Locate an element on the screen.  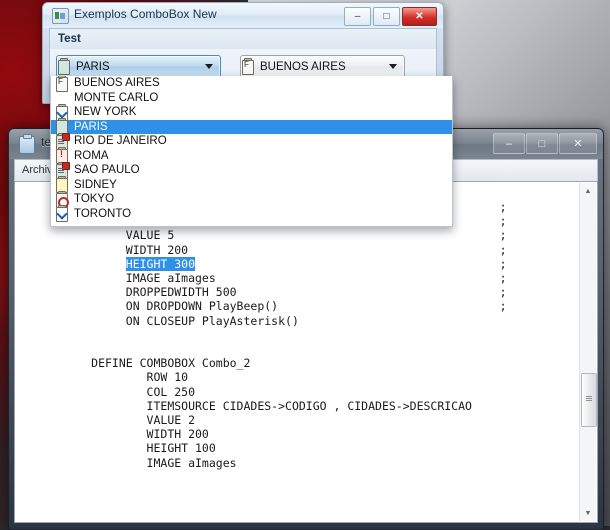
dropdown-item: TOKYO is located at coordinates (251, 199).